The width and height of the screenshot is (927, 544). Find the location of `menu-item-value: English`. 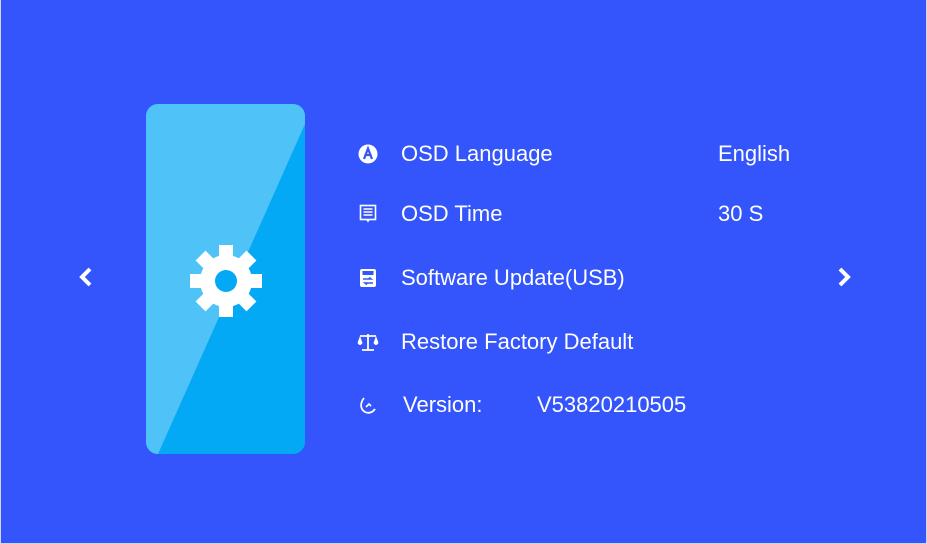

menu-item-value: English is located at coordinates (754, 153).